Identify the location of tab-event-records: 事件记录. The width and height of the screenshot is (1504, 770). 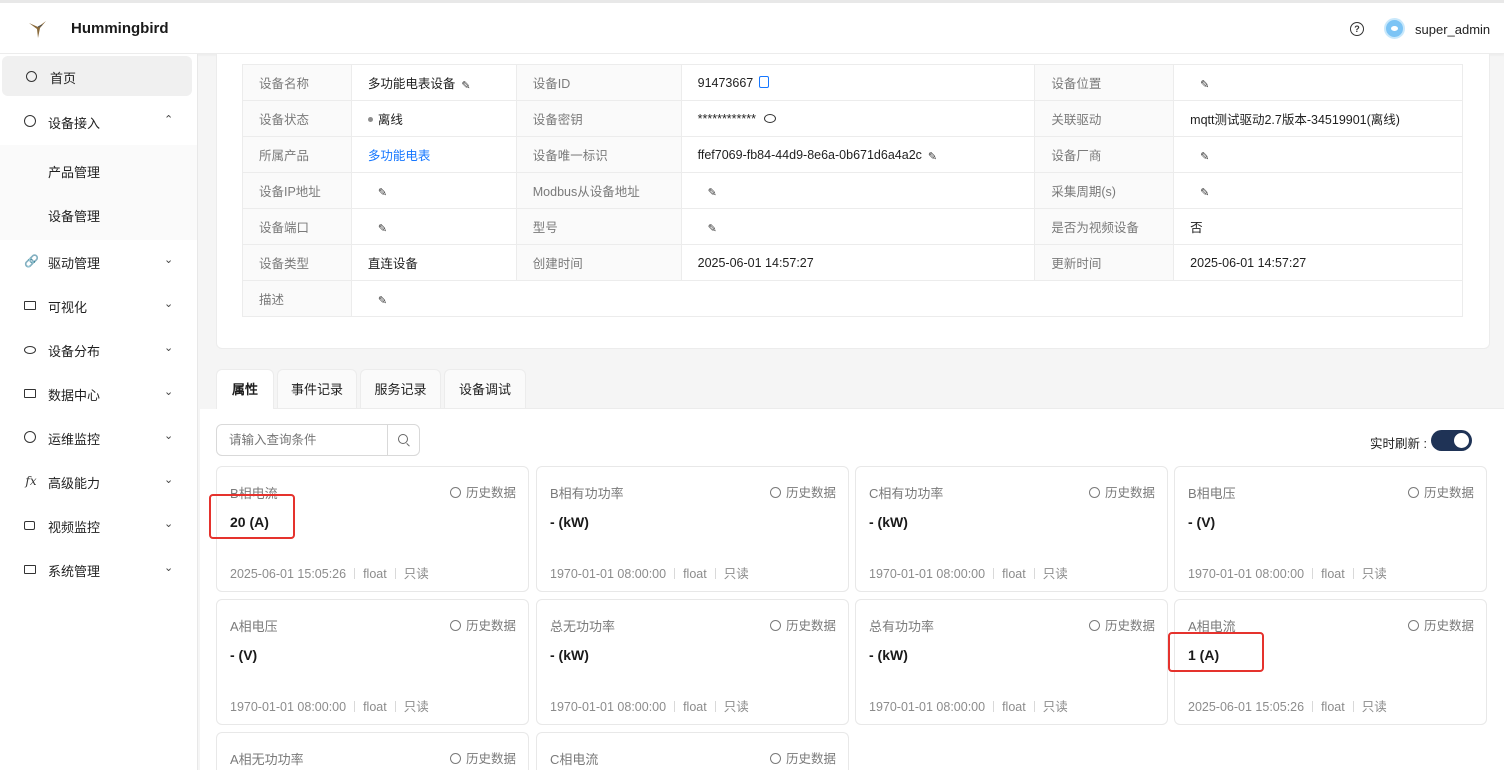
(317, 388).